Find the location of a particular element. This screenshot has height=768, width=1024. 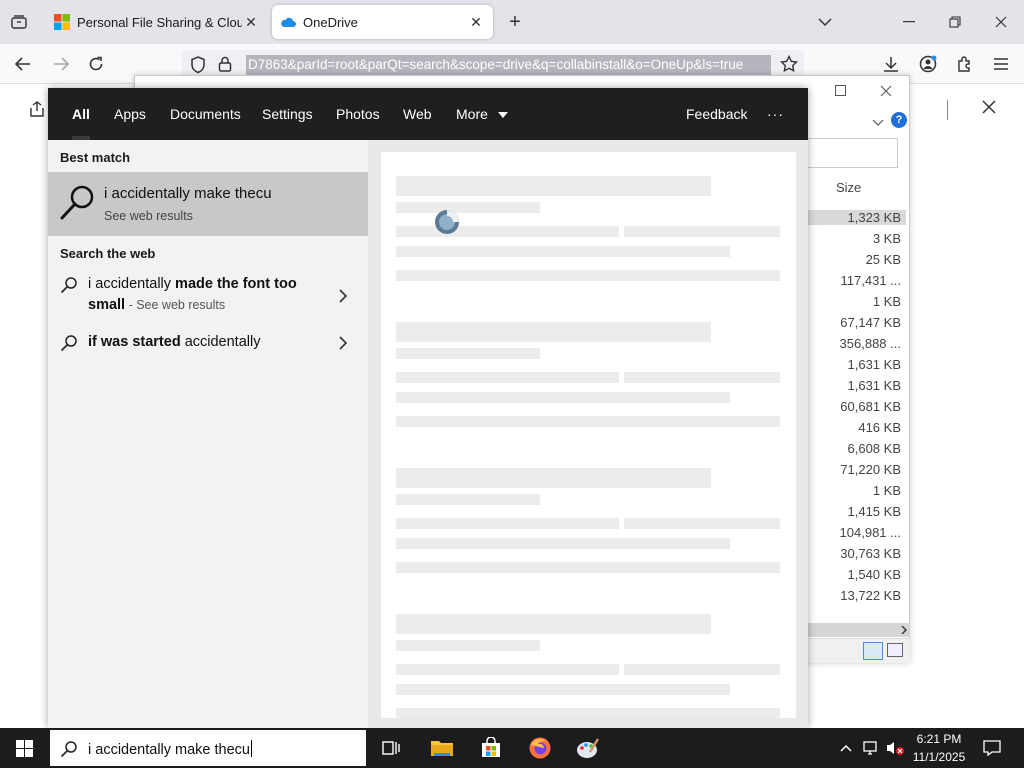

new-tab-plus-icon: + is located at coordinates (515, 22).